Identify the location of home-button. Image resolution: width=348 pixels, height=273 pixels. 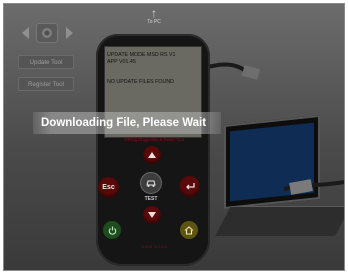
(189, 230).